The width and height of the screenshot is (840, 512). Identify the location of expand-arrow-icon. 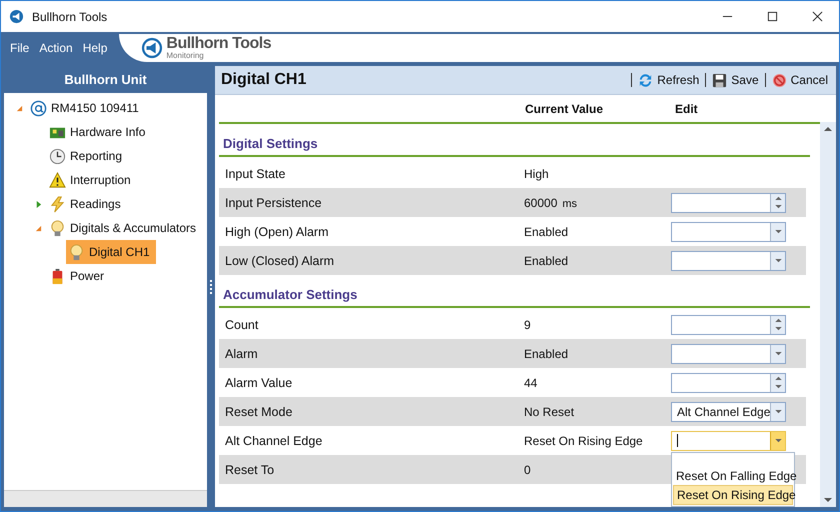
(38, 204).